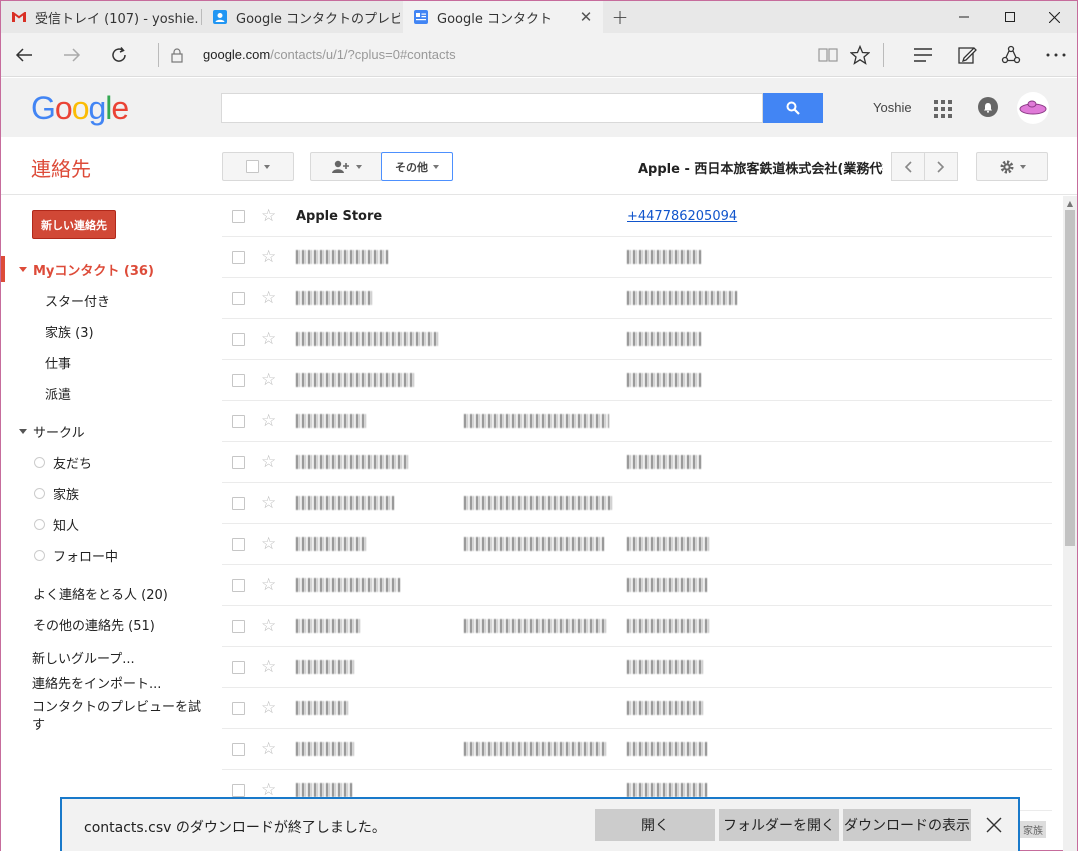 The width and height of the screenshot is (1078, 851). I want to click on maximize-icon, so click(1010, 17).